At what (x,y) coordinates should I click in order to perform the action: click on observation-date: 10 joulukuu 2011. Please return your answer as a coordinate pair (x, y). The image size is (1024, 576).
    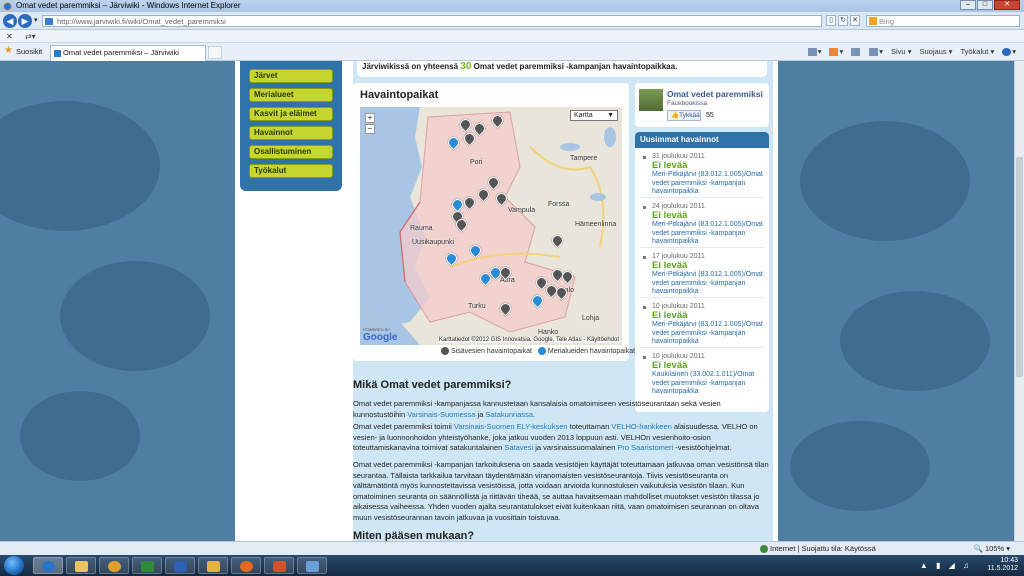
    Looking at the image, I should click on (678, 356).